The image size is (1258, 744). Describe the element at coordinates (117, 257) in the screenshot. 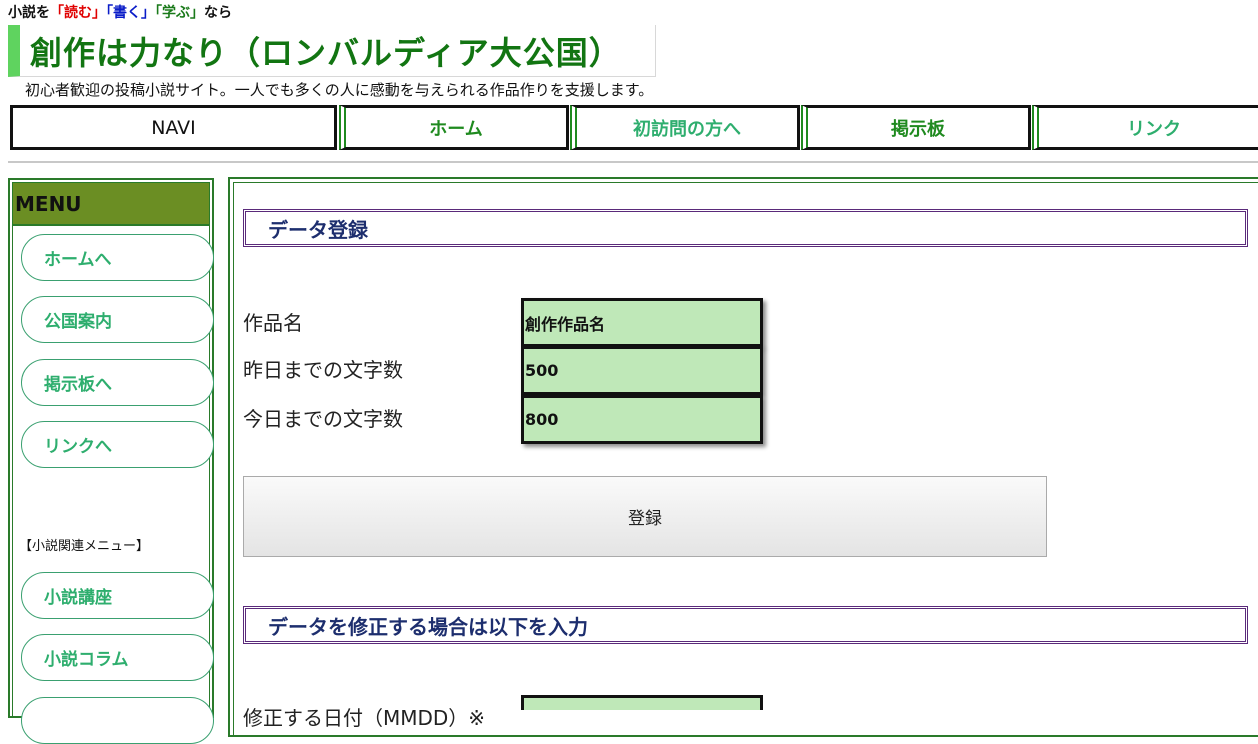

I see `sidebar-item-home: ホームへ` at that location.